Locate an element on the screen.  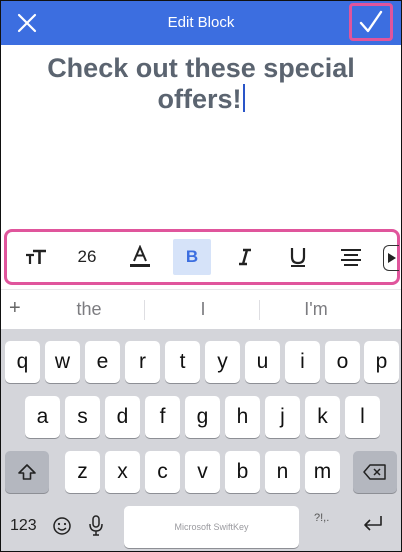
formatting-toolbar: 26 B is located at coordinates (202, 257).